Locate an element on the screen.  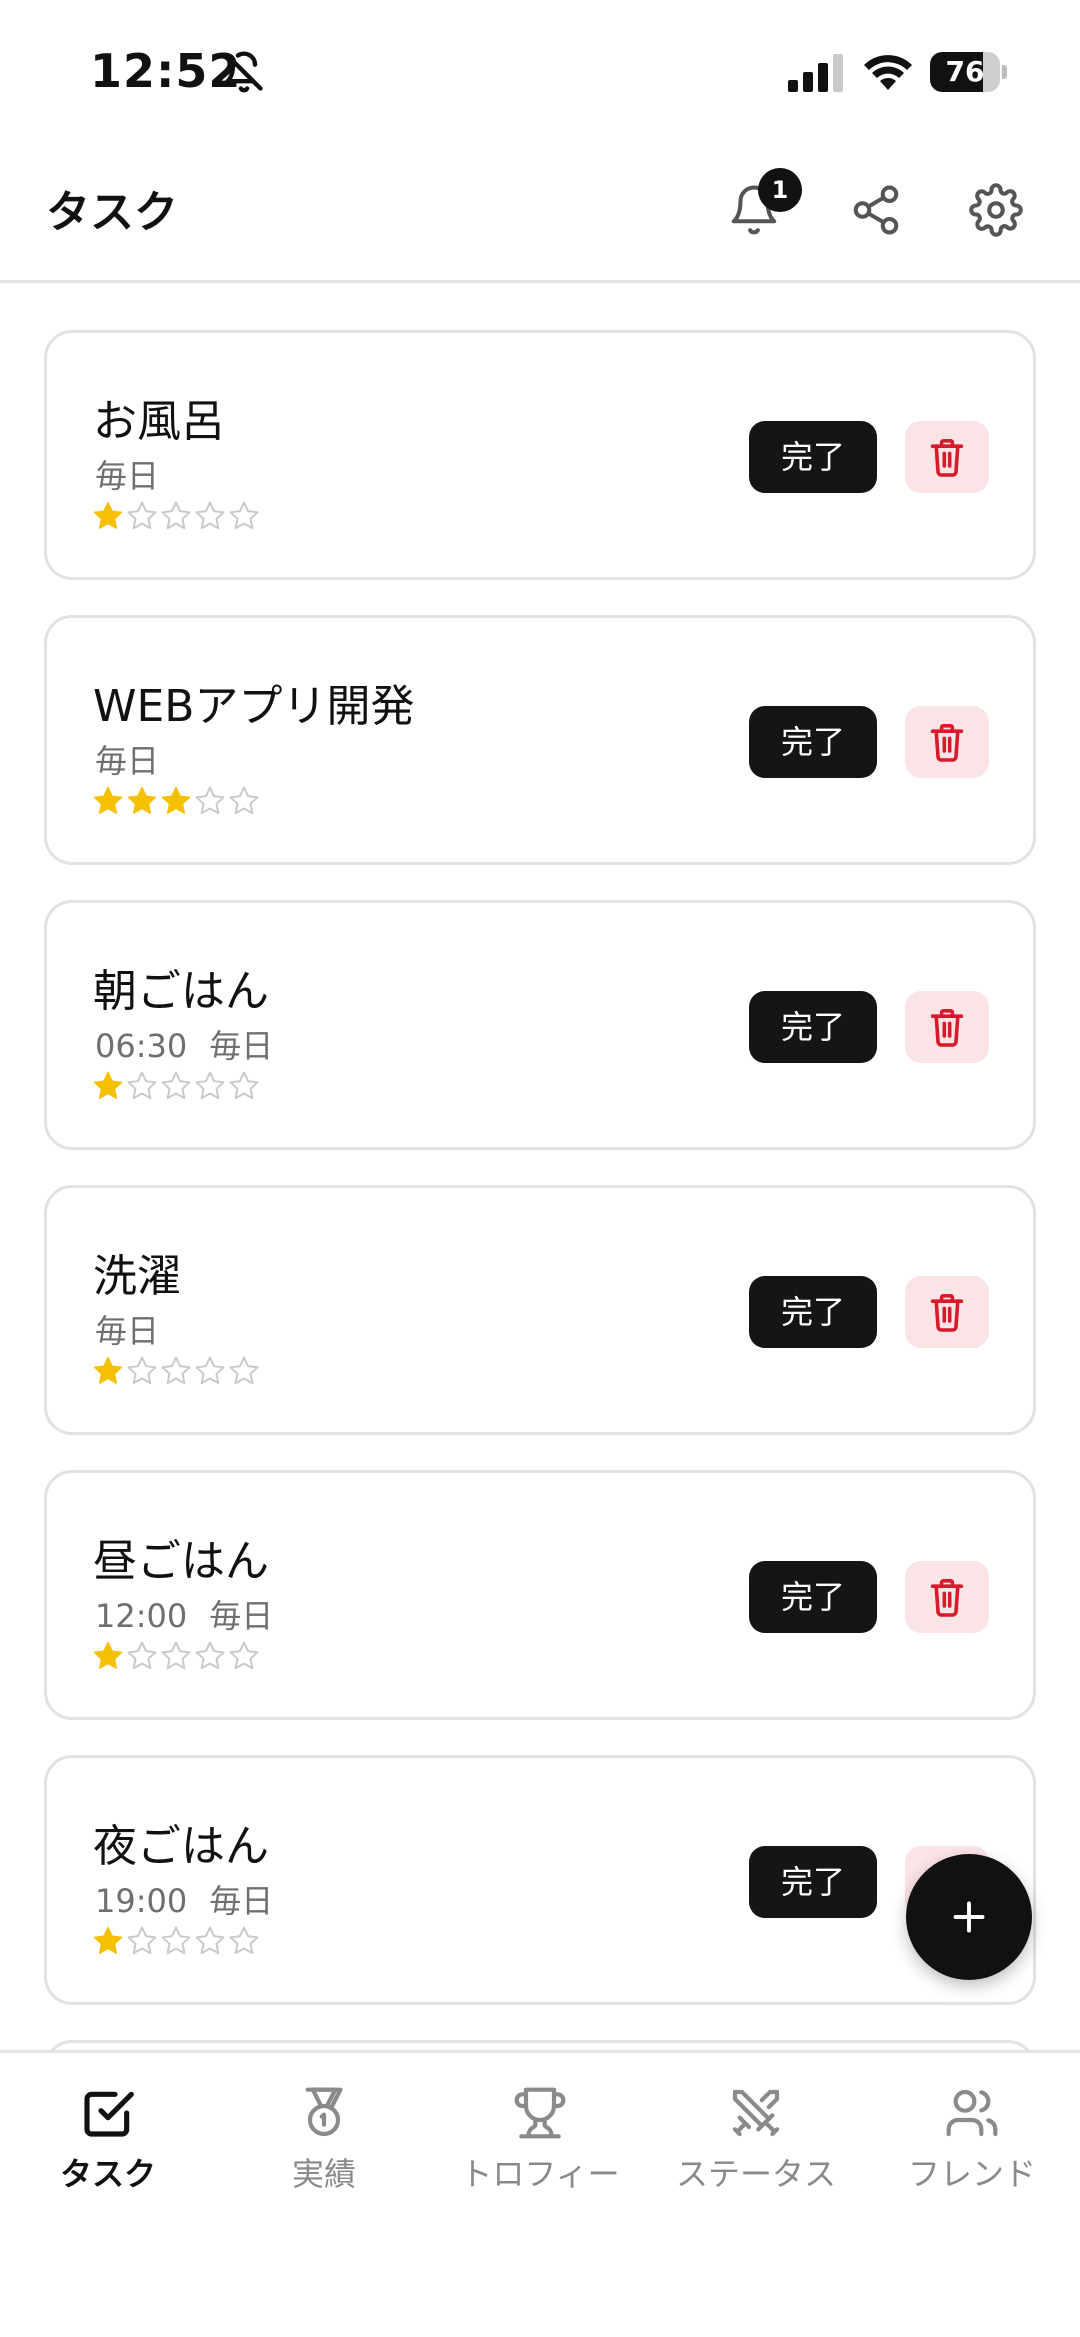
nav-label: タスク is located at coordinates (107, 2174).